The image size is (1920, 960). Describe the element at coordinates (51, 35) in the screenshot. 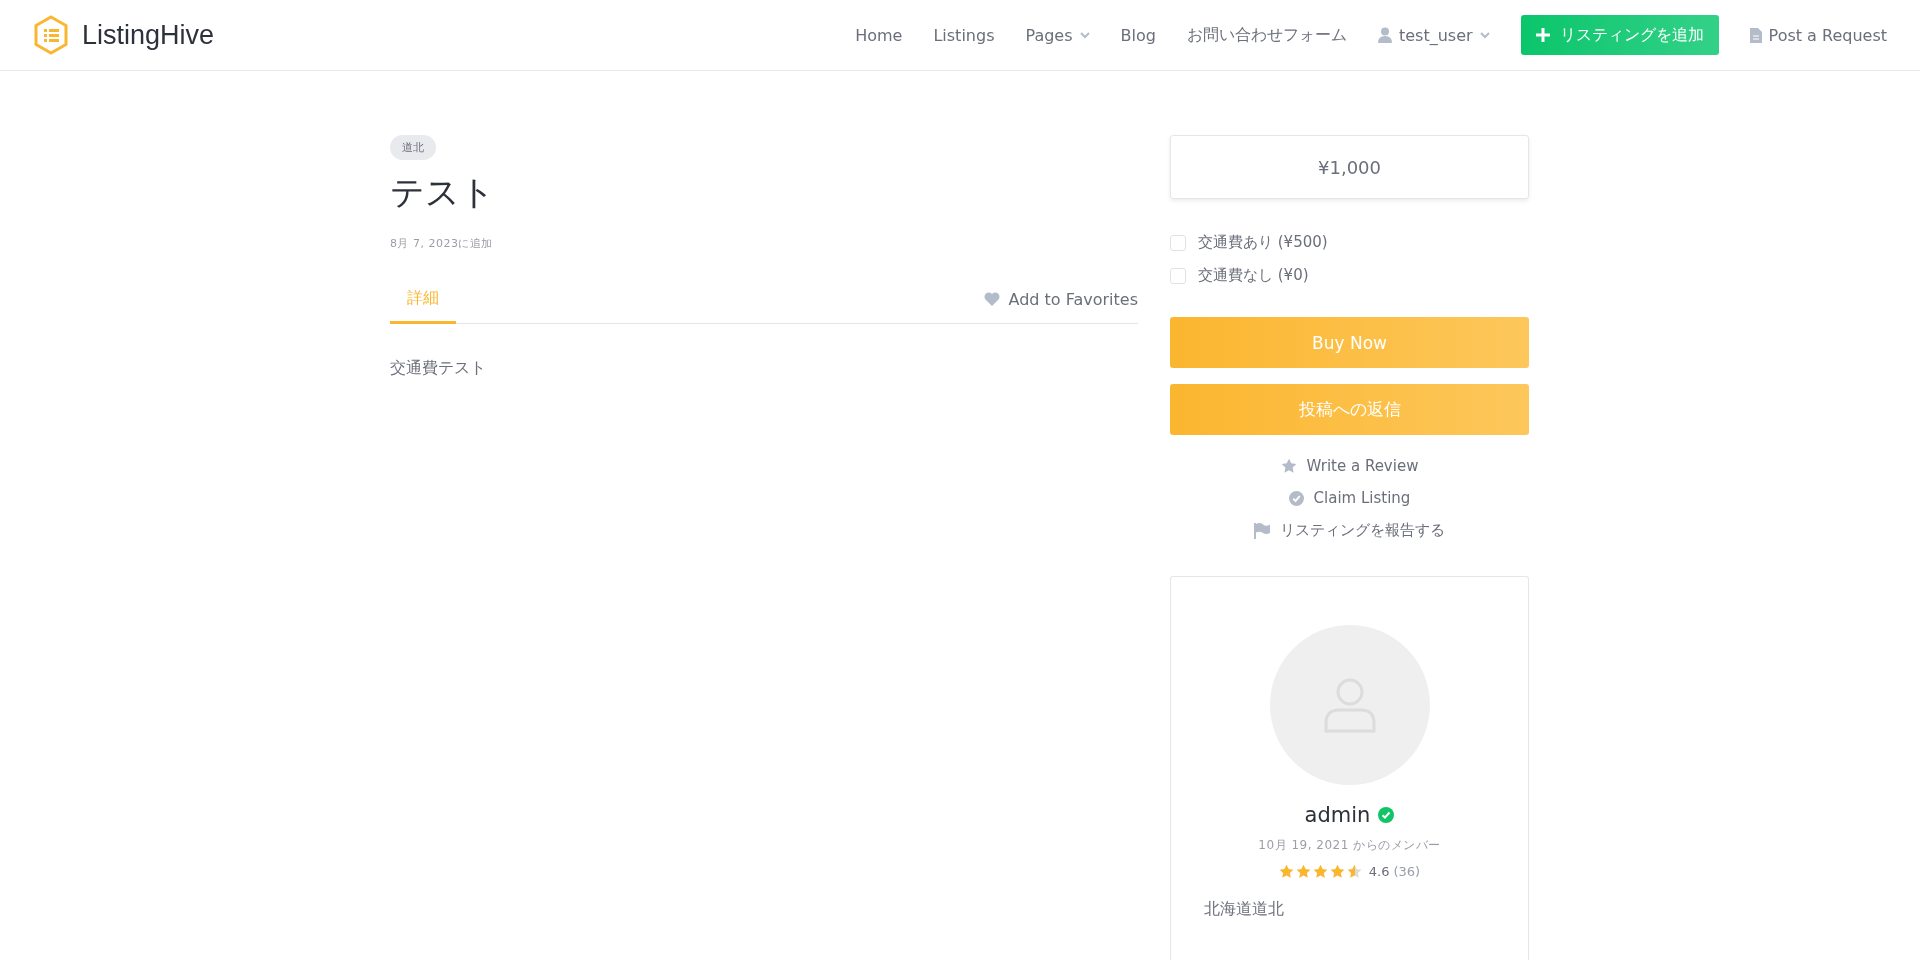

I see `hexagon-logo-icon` at that location.